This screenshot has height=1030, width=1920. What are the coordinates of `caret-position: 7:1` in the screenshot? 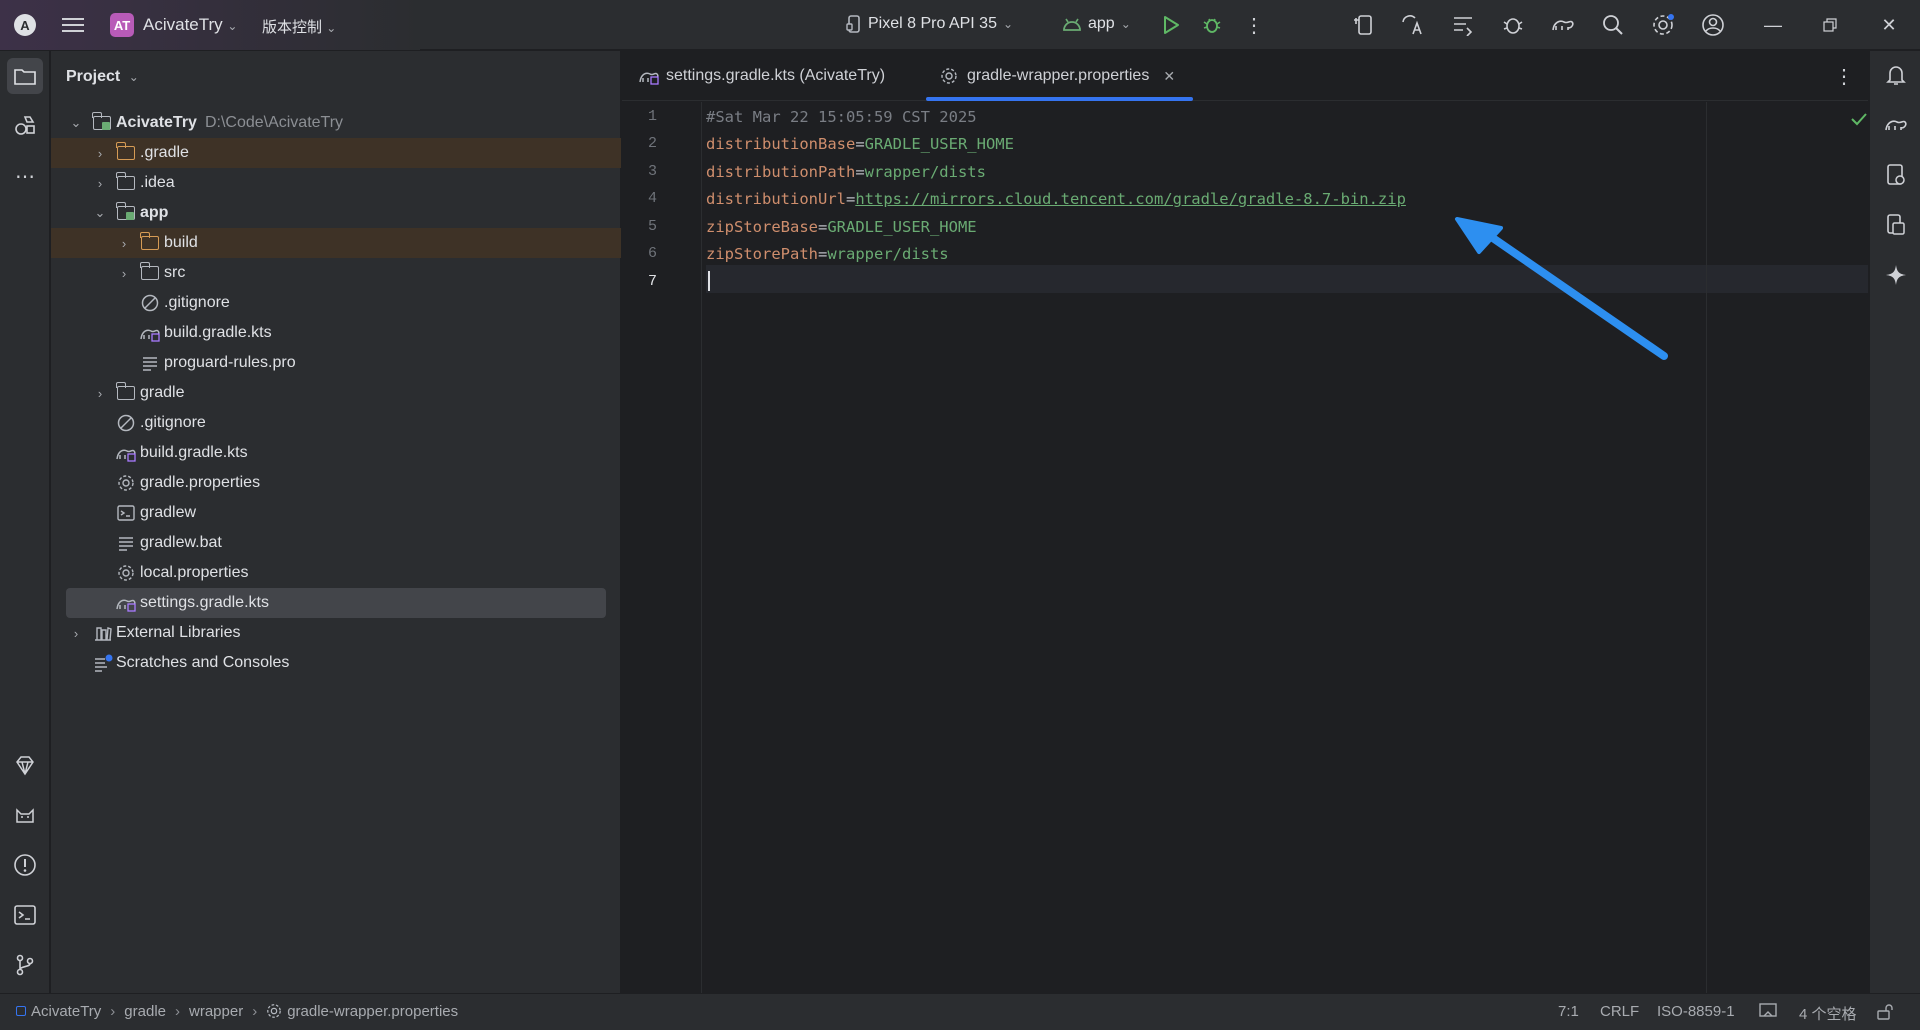 It's located at (1568, 1011).